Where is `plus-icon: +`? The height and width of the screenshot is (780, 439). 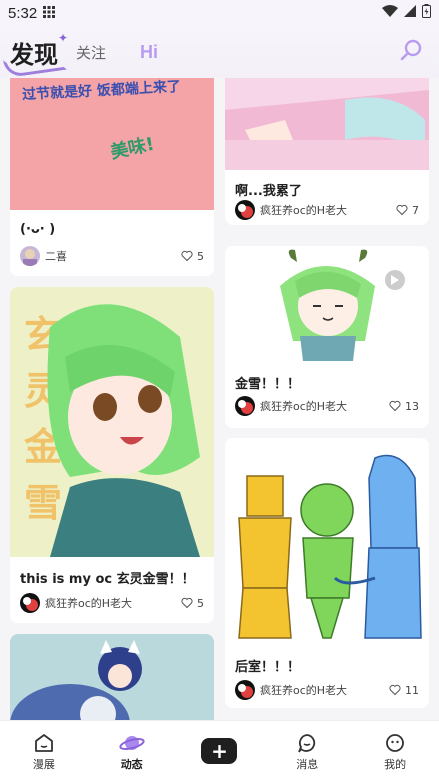
plus-icon: + is located at coordinates (219, 750).